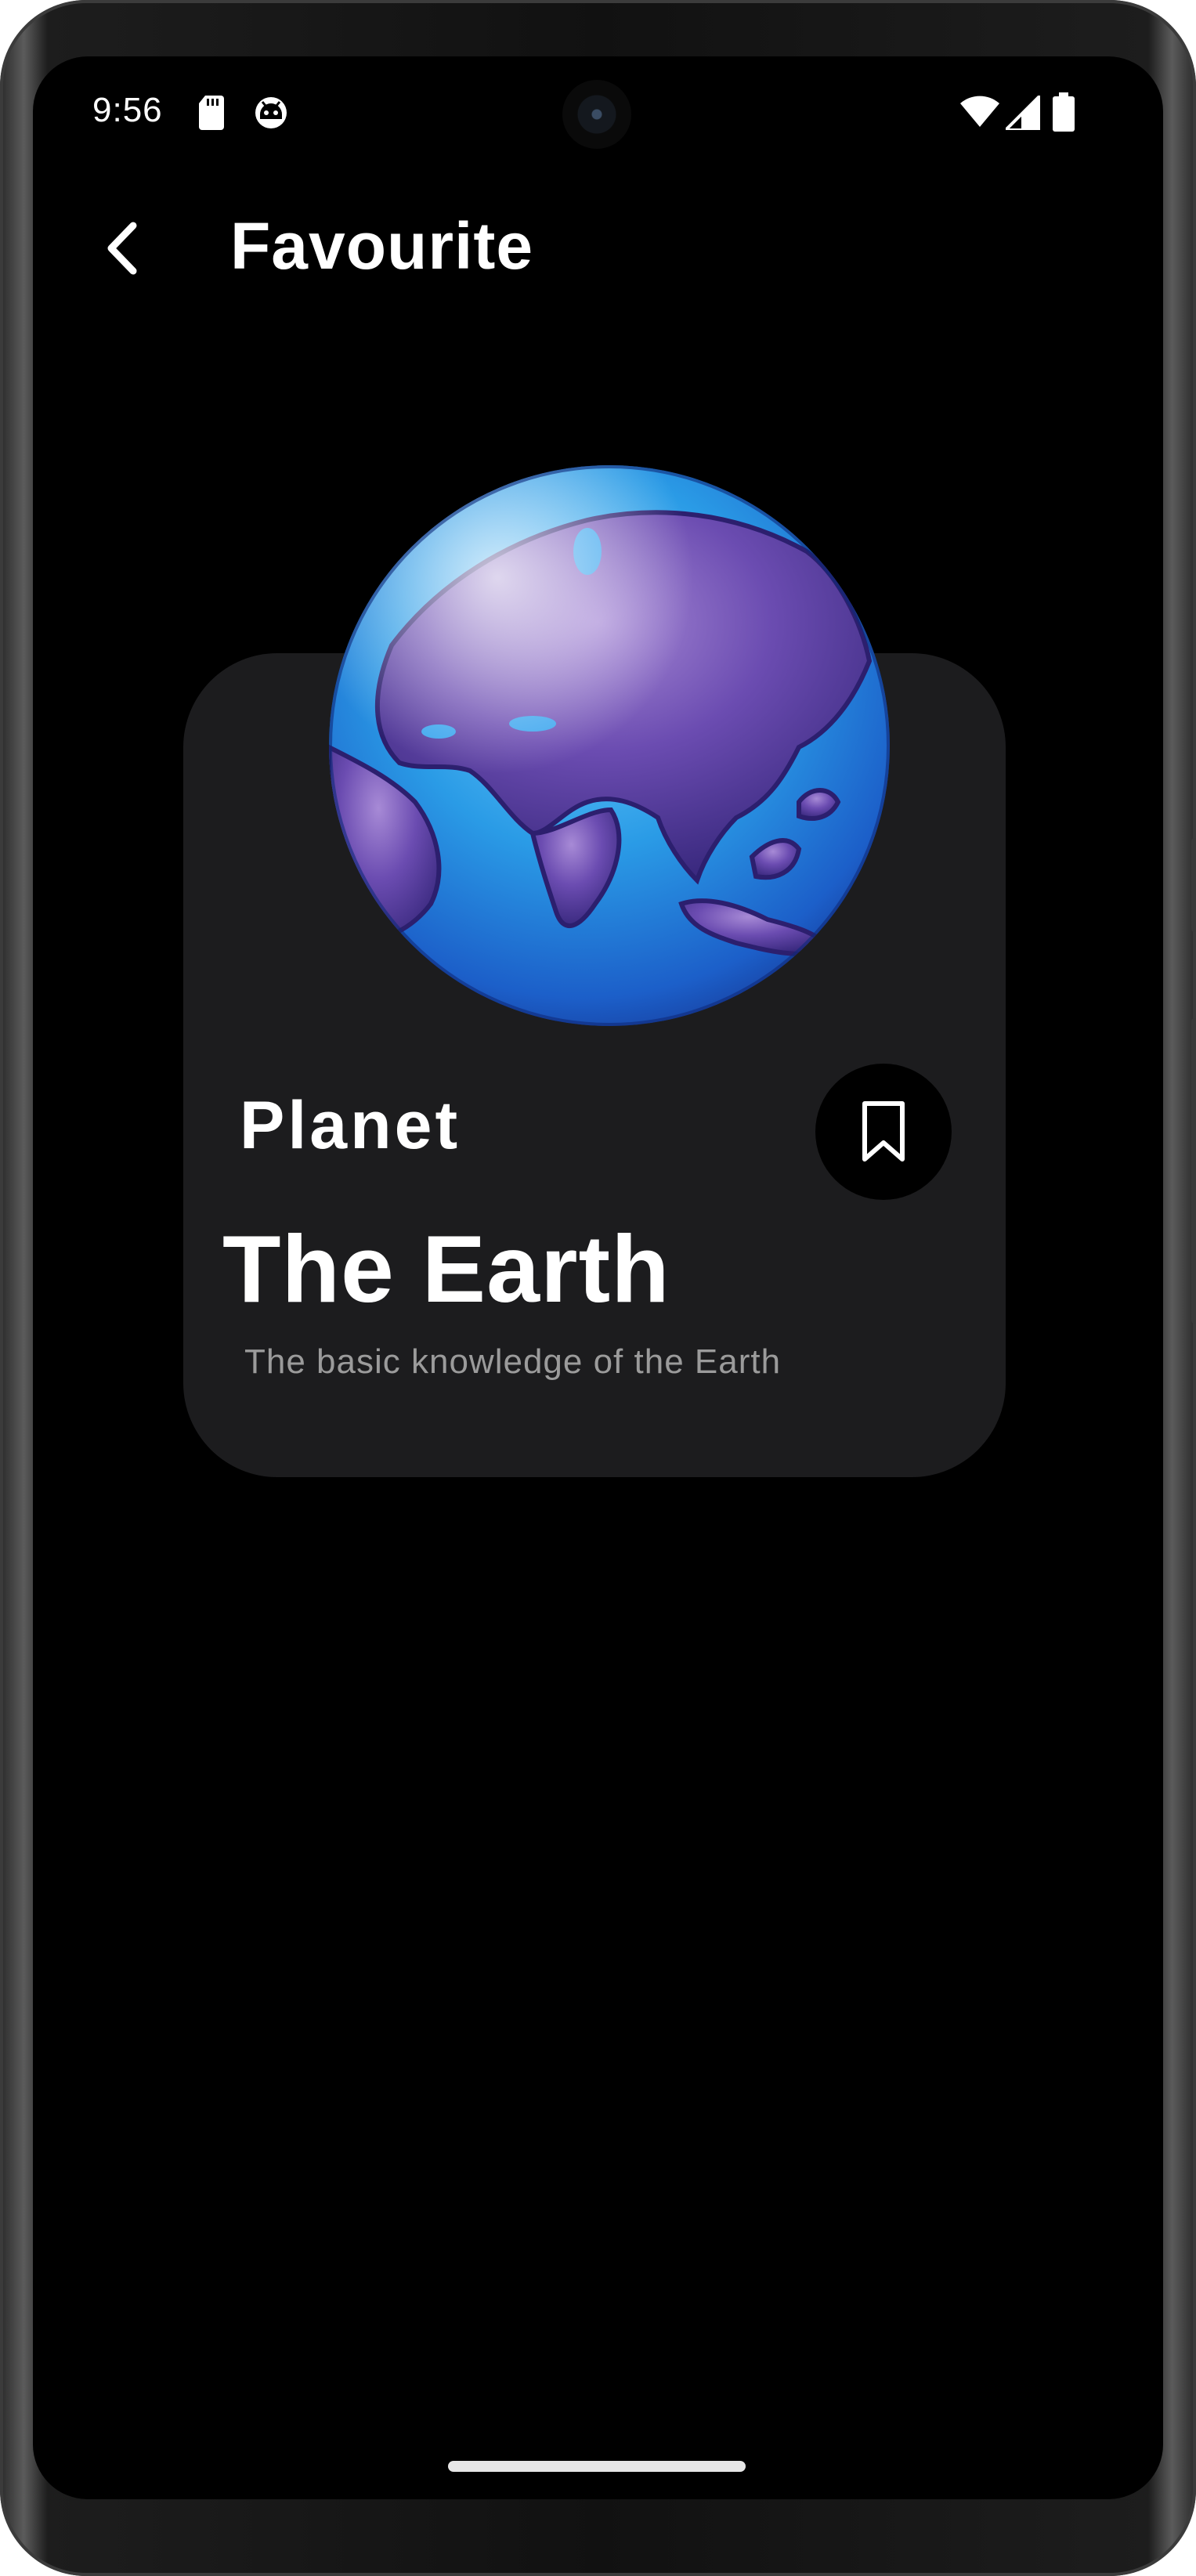 This screenshot has width=1196, height=2576. I want to click on cell-signal-icon, so click(1023, 113).